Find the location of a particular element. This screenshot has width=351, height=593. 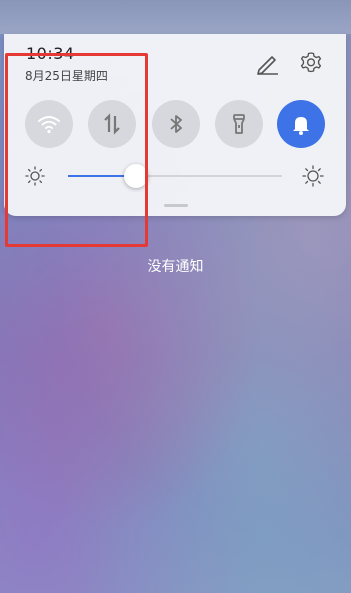

edit-button is located at coordinates (267, 63).